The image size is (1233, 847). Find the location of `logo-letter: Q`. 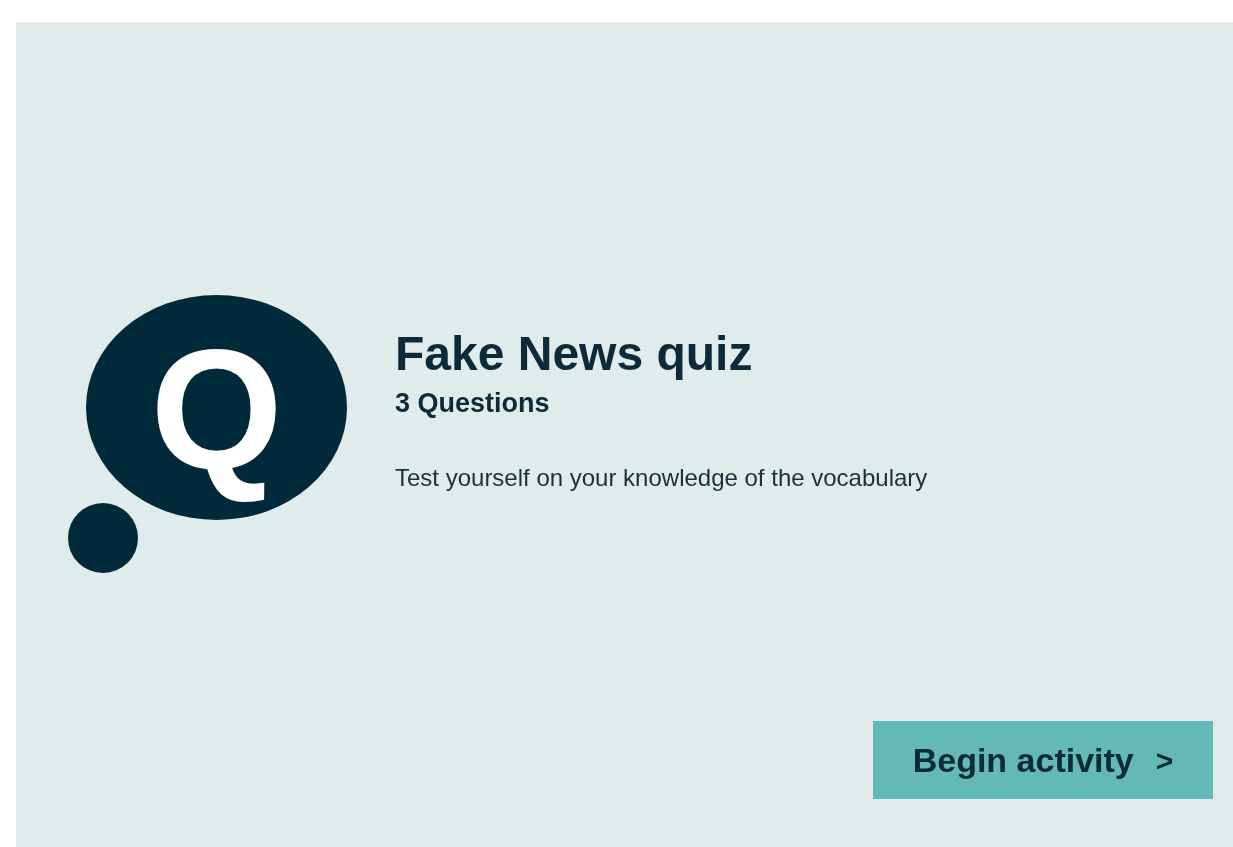

logo-letter: Q is located at coordinates (216, 409).